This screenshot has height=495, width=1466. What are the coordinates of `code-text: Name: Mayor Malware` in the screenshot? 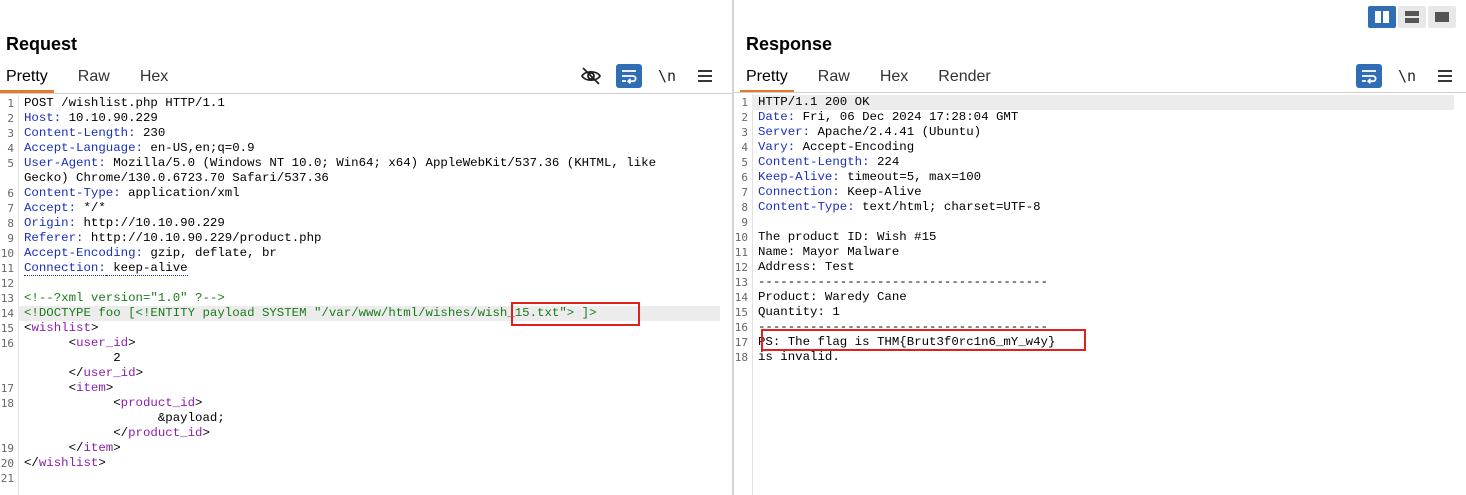 It's located at (1103, 252).